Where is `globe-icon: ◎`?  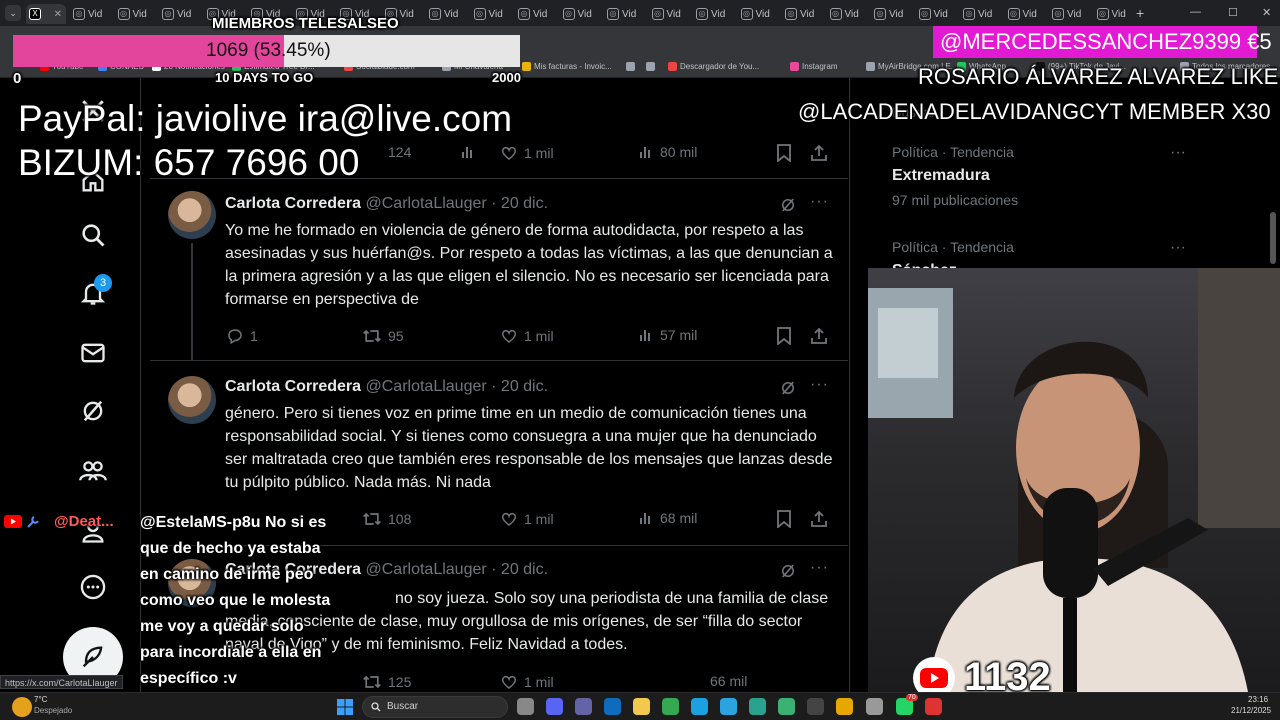
globe-icon: ◎ is located at coordinates (568, 14).